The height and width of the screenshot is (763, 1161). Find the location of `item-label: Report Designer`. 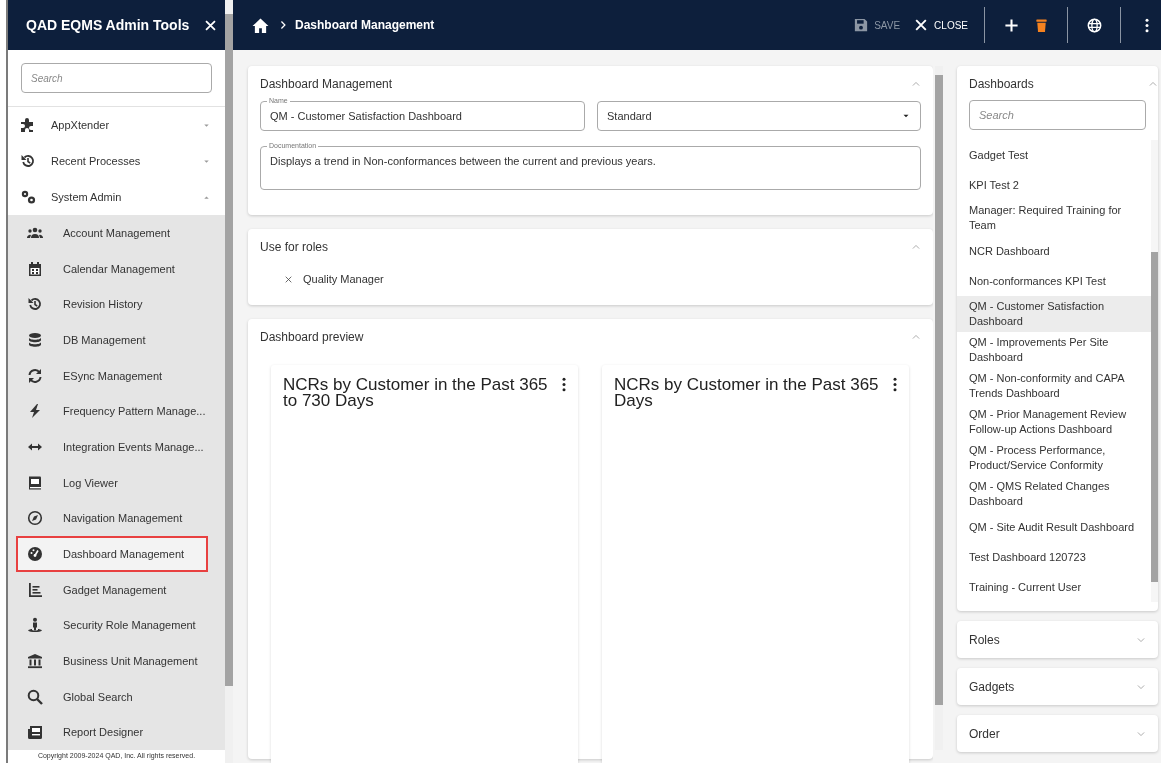

item-label: Report Designer is located at coordinates (103, 732).